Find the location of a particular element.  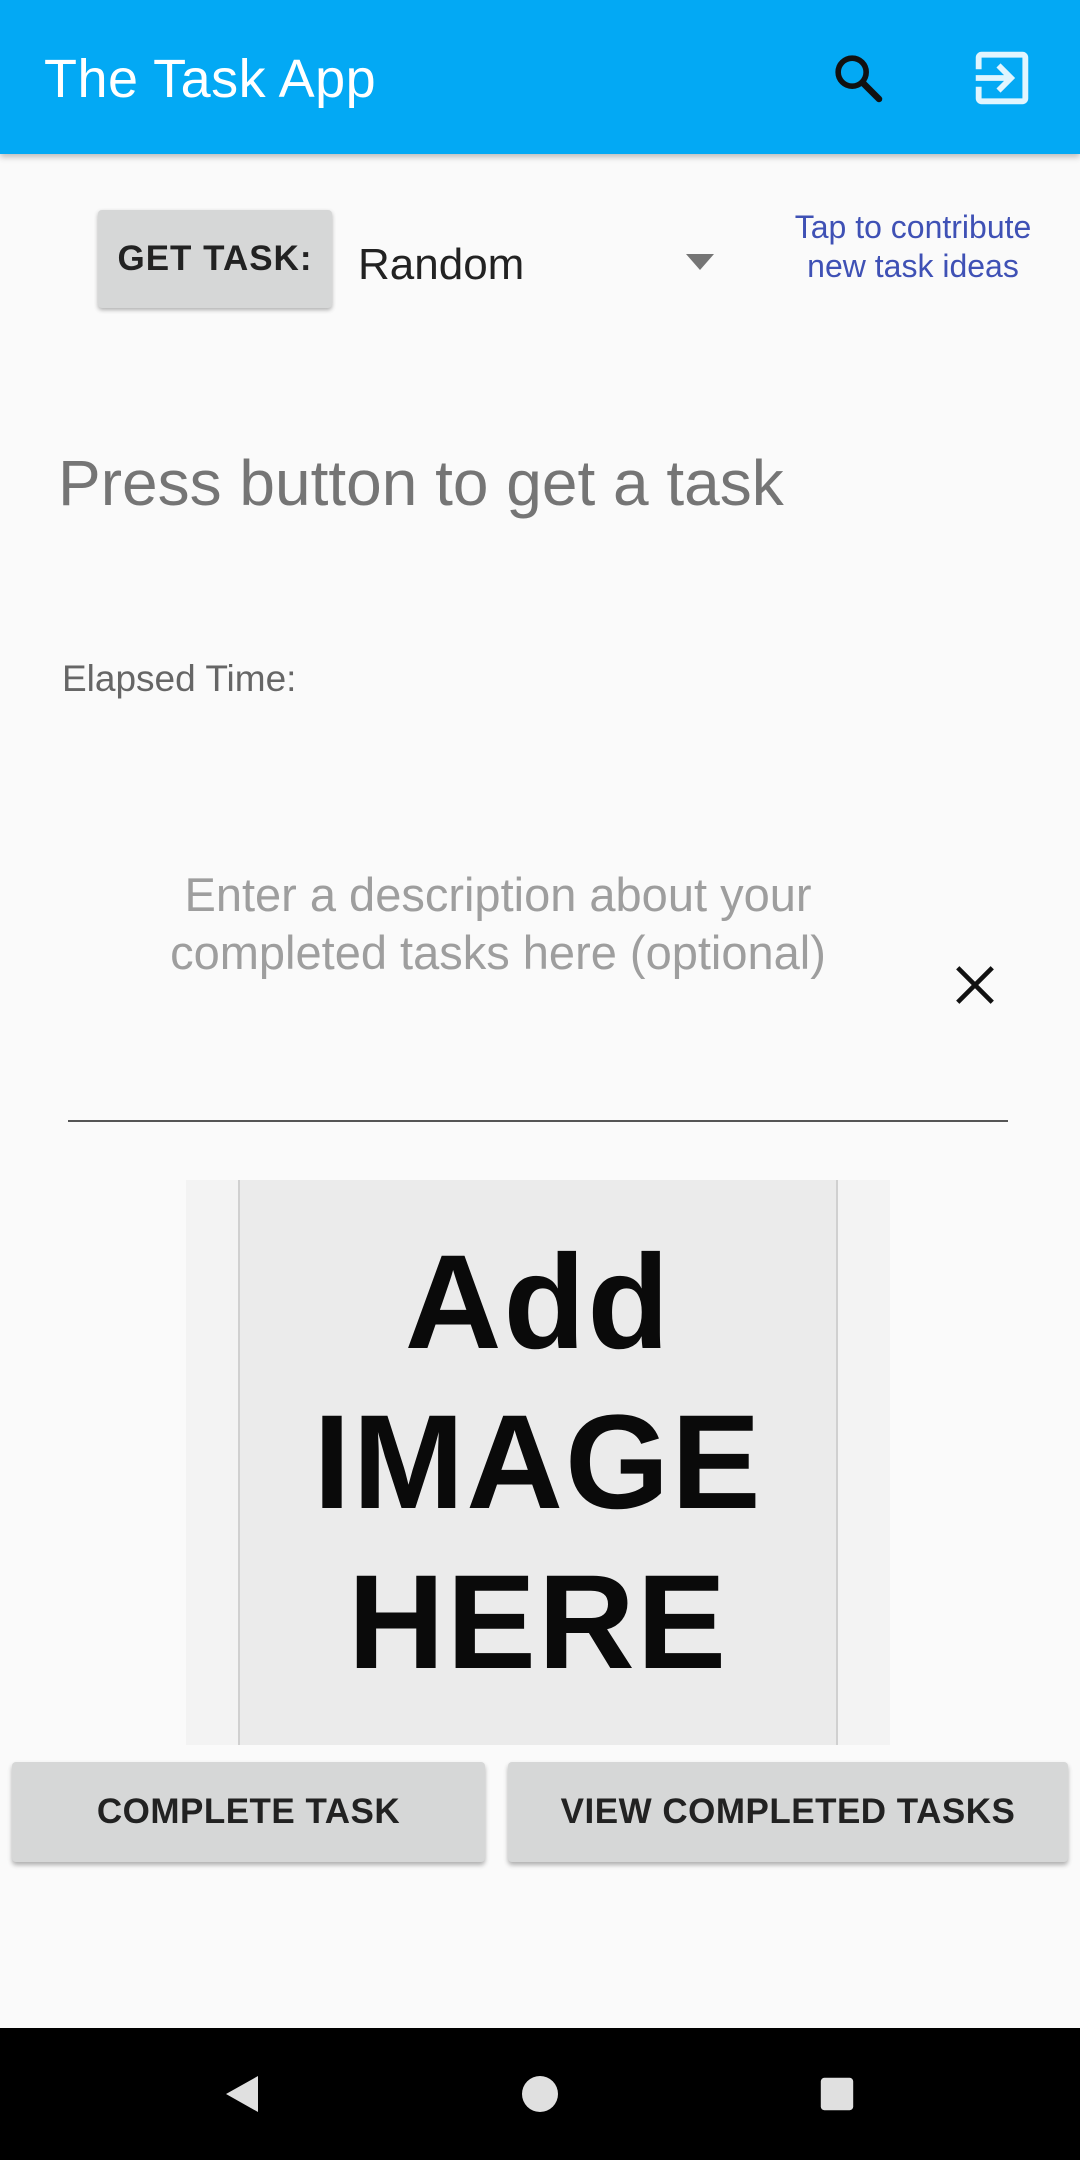

search-icon is located at coordinates (858, 78).